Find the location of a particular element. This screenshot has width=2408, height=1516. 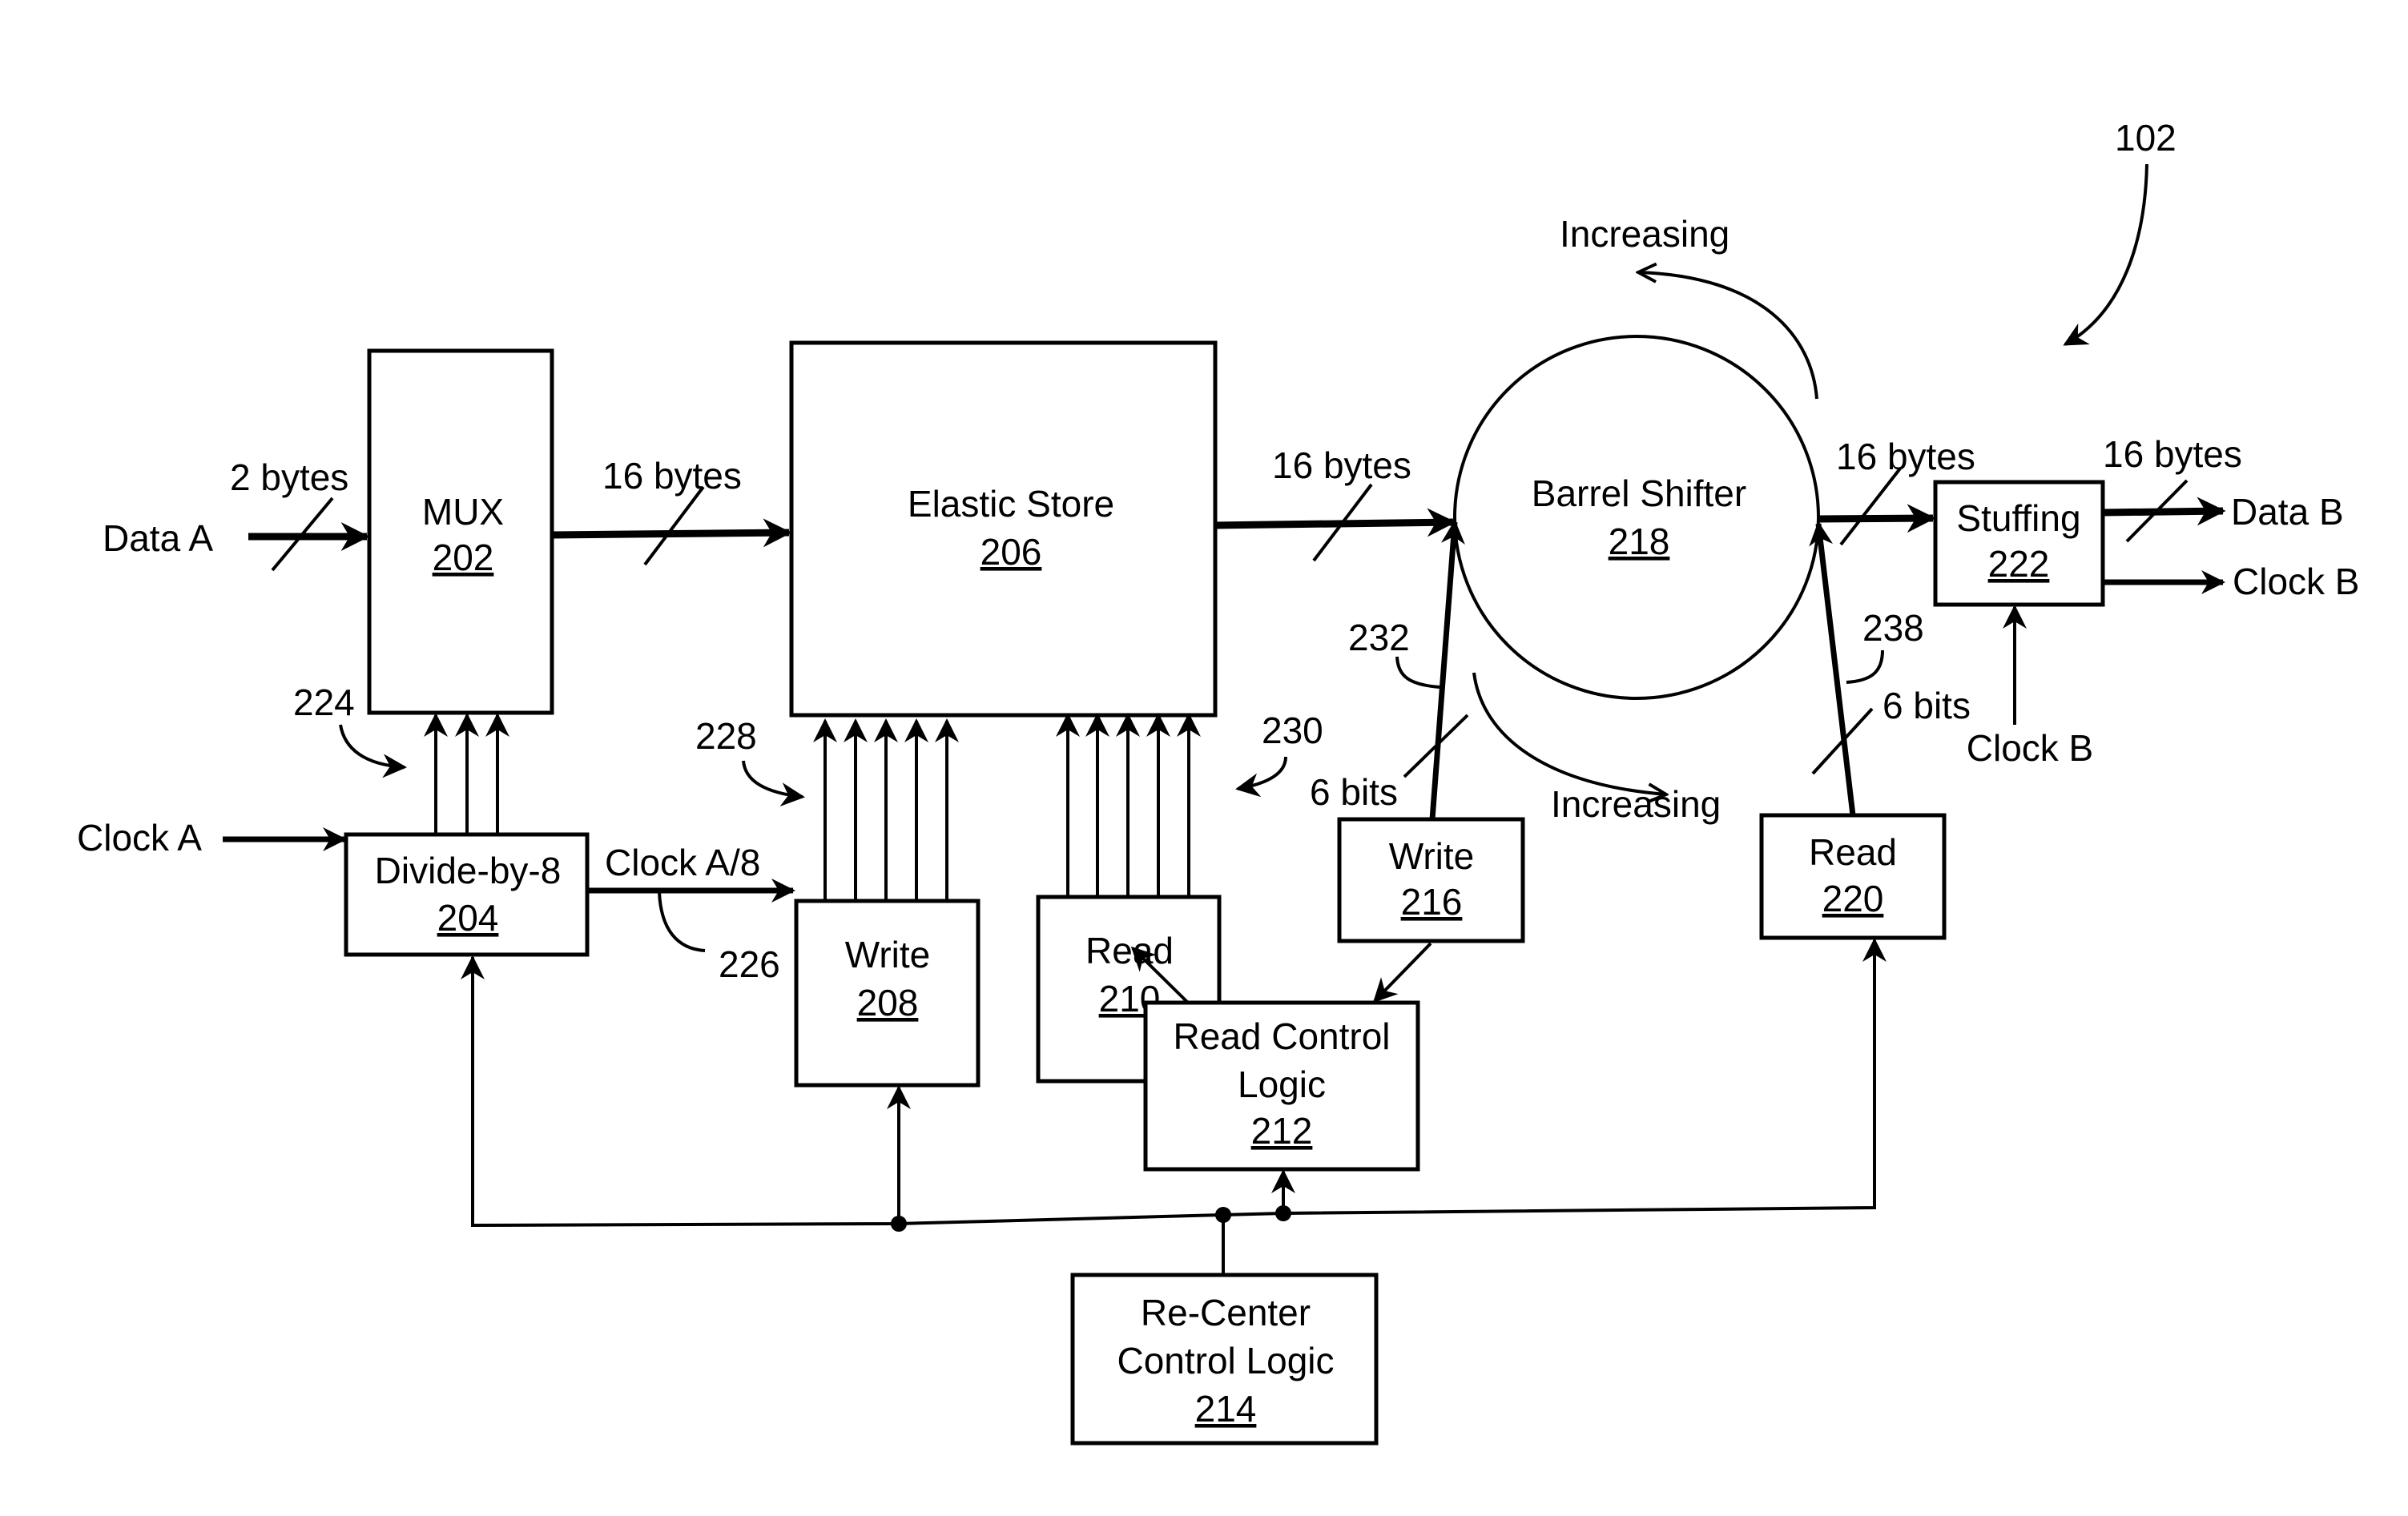

increasing-label-top: Increasing is located at coordinates (1644, 234).